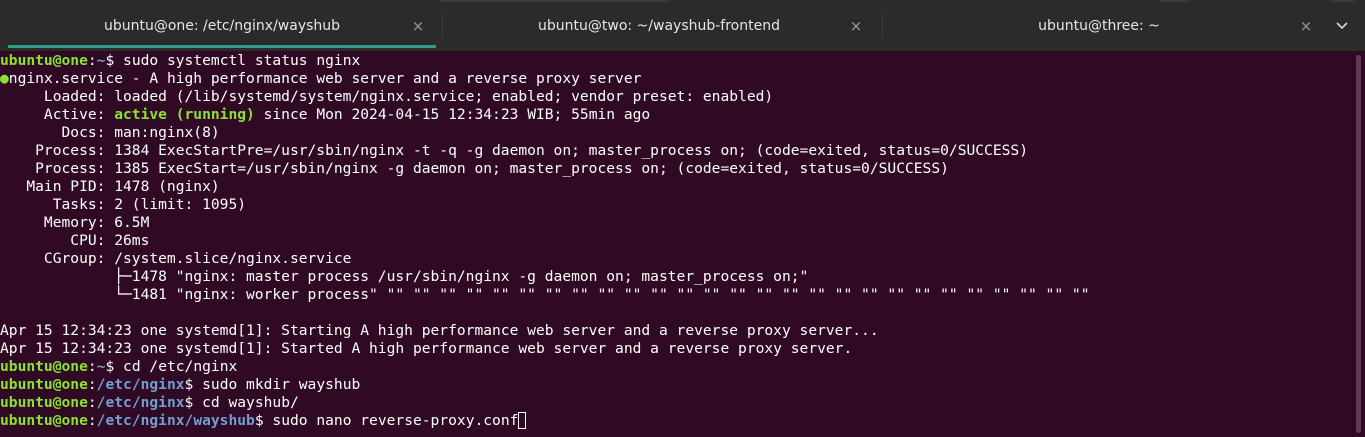 The height and width of the screenshot is (437, 1365). I want to click on prompt-path: /etc/nginx/wayshub, so click(175, 420).